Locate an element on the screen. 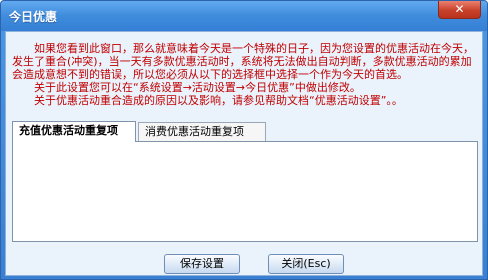  notice-paragraph-2: 关于此设置您可以在“系统设置→活动设置→今日优惠”中做出修改。 is located at coordinates (197, 87).